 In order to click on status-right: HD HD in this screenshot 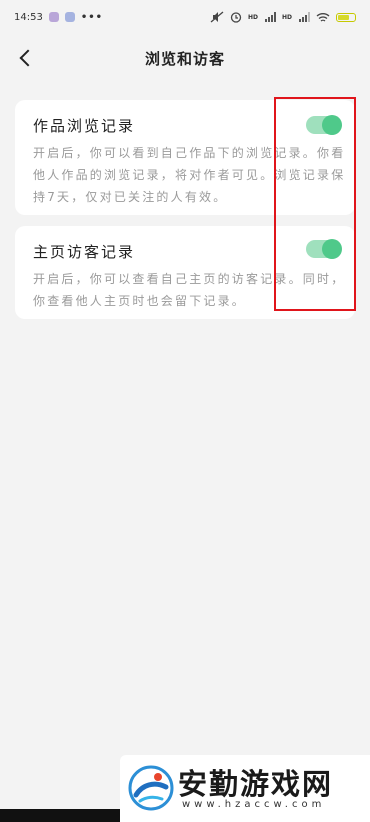, I will do `click(283, 17)`.